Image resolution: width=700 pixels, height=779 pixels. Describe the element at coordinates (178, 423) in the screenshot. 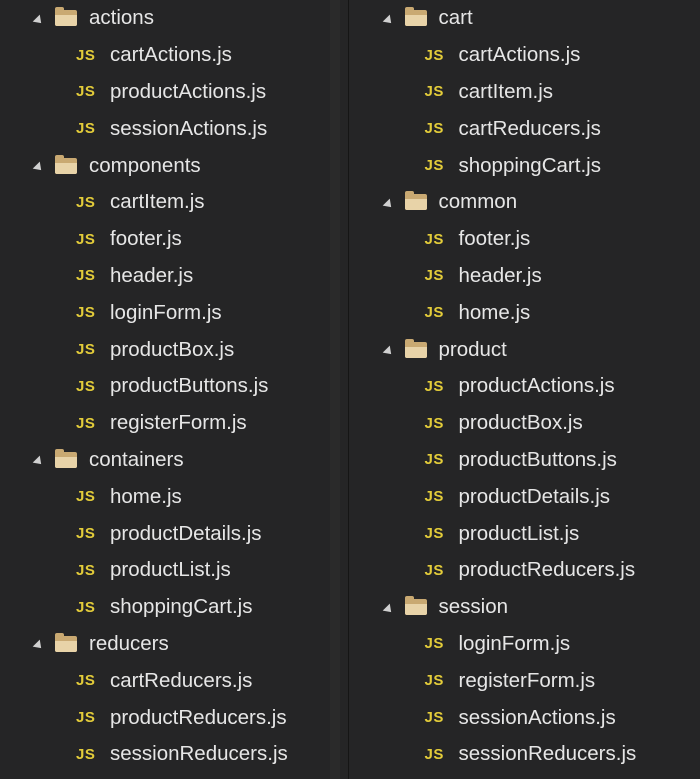

I see `file-label: registerForm.js` at that location.